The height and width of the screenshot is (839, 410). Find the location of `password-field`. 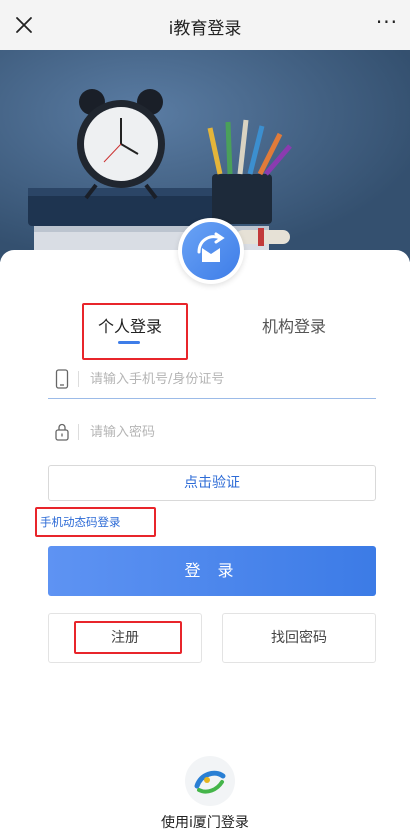

password-field is located at coordinates (212, 432).